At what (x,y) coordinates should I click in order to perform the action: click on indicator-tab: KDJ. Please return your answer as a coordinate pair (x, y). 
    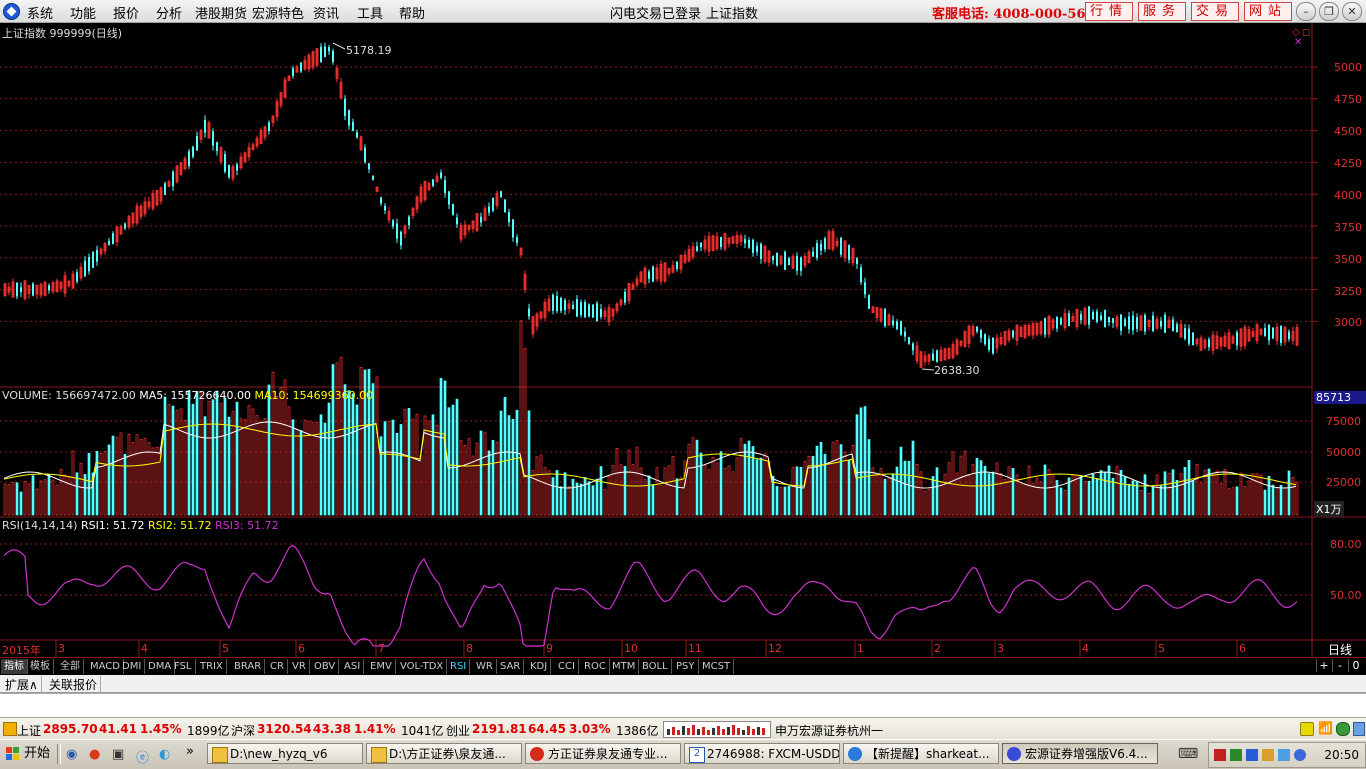
    Looking at the image, I should click on (539, 666).